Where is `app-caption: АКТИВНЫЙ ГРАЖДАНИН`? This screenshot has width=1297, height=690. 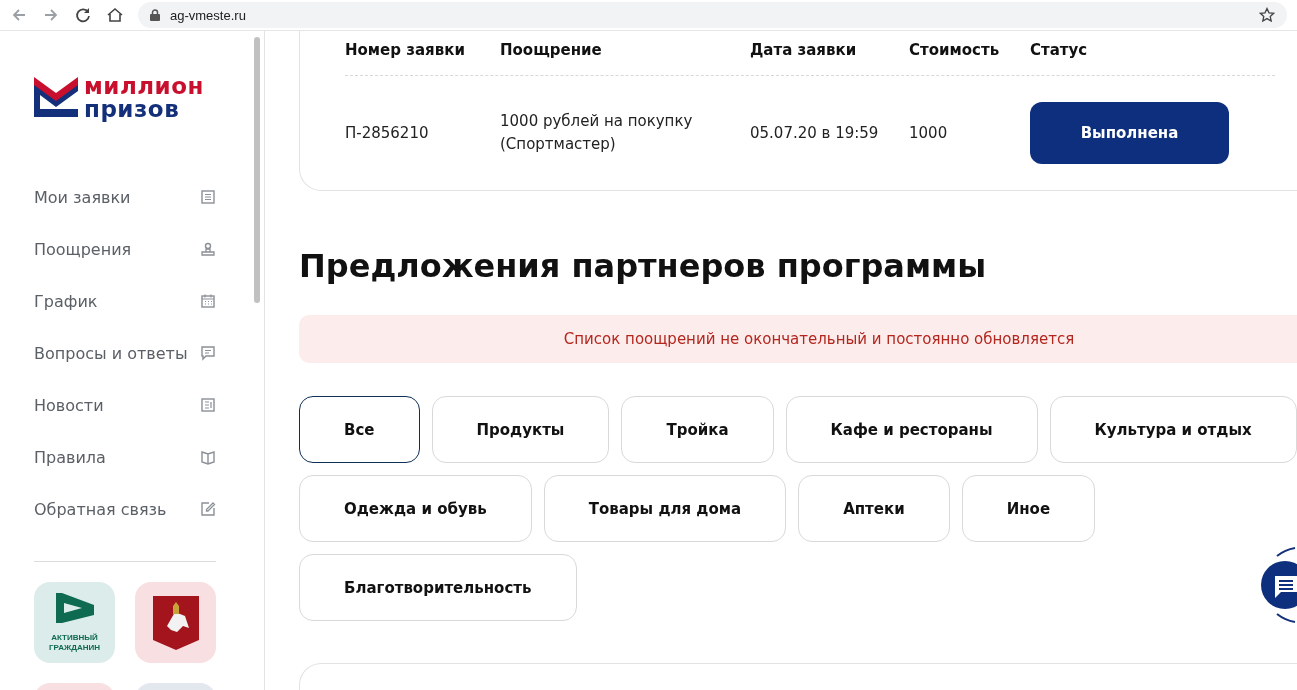 app-caption: АКТИВНЫЙ ГРАЖДАНИН is located at coordinates (74, 642).